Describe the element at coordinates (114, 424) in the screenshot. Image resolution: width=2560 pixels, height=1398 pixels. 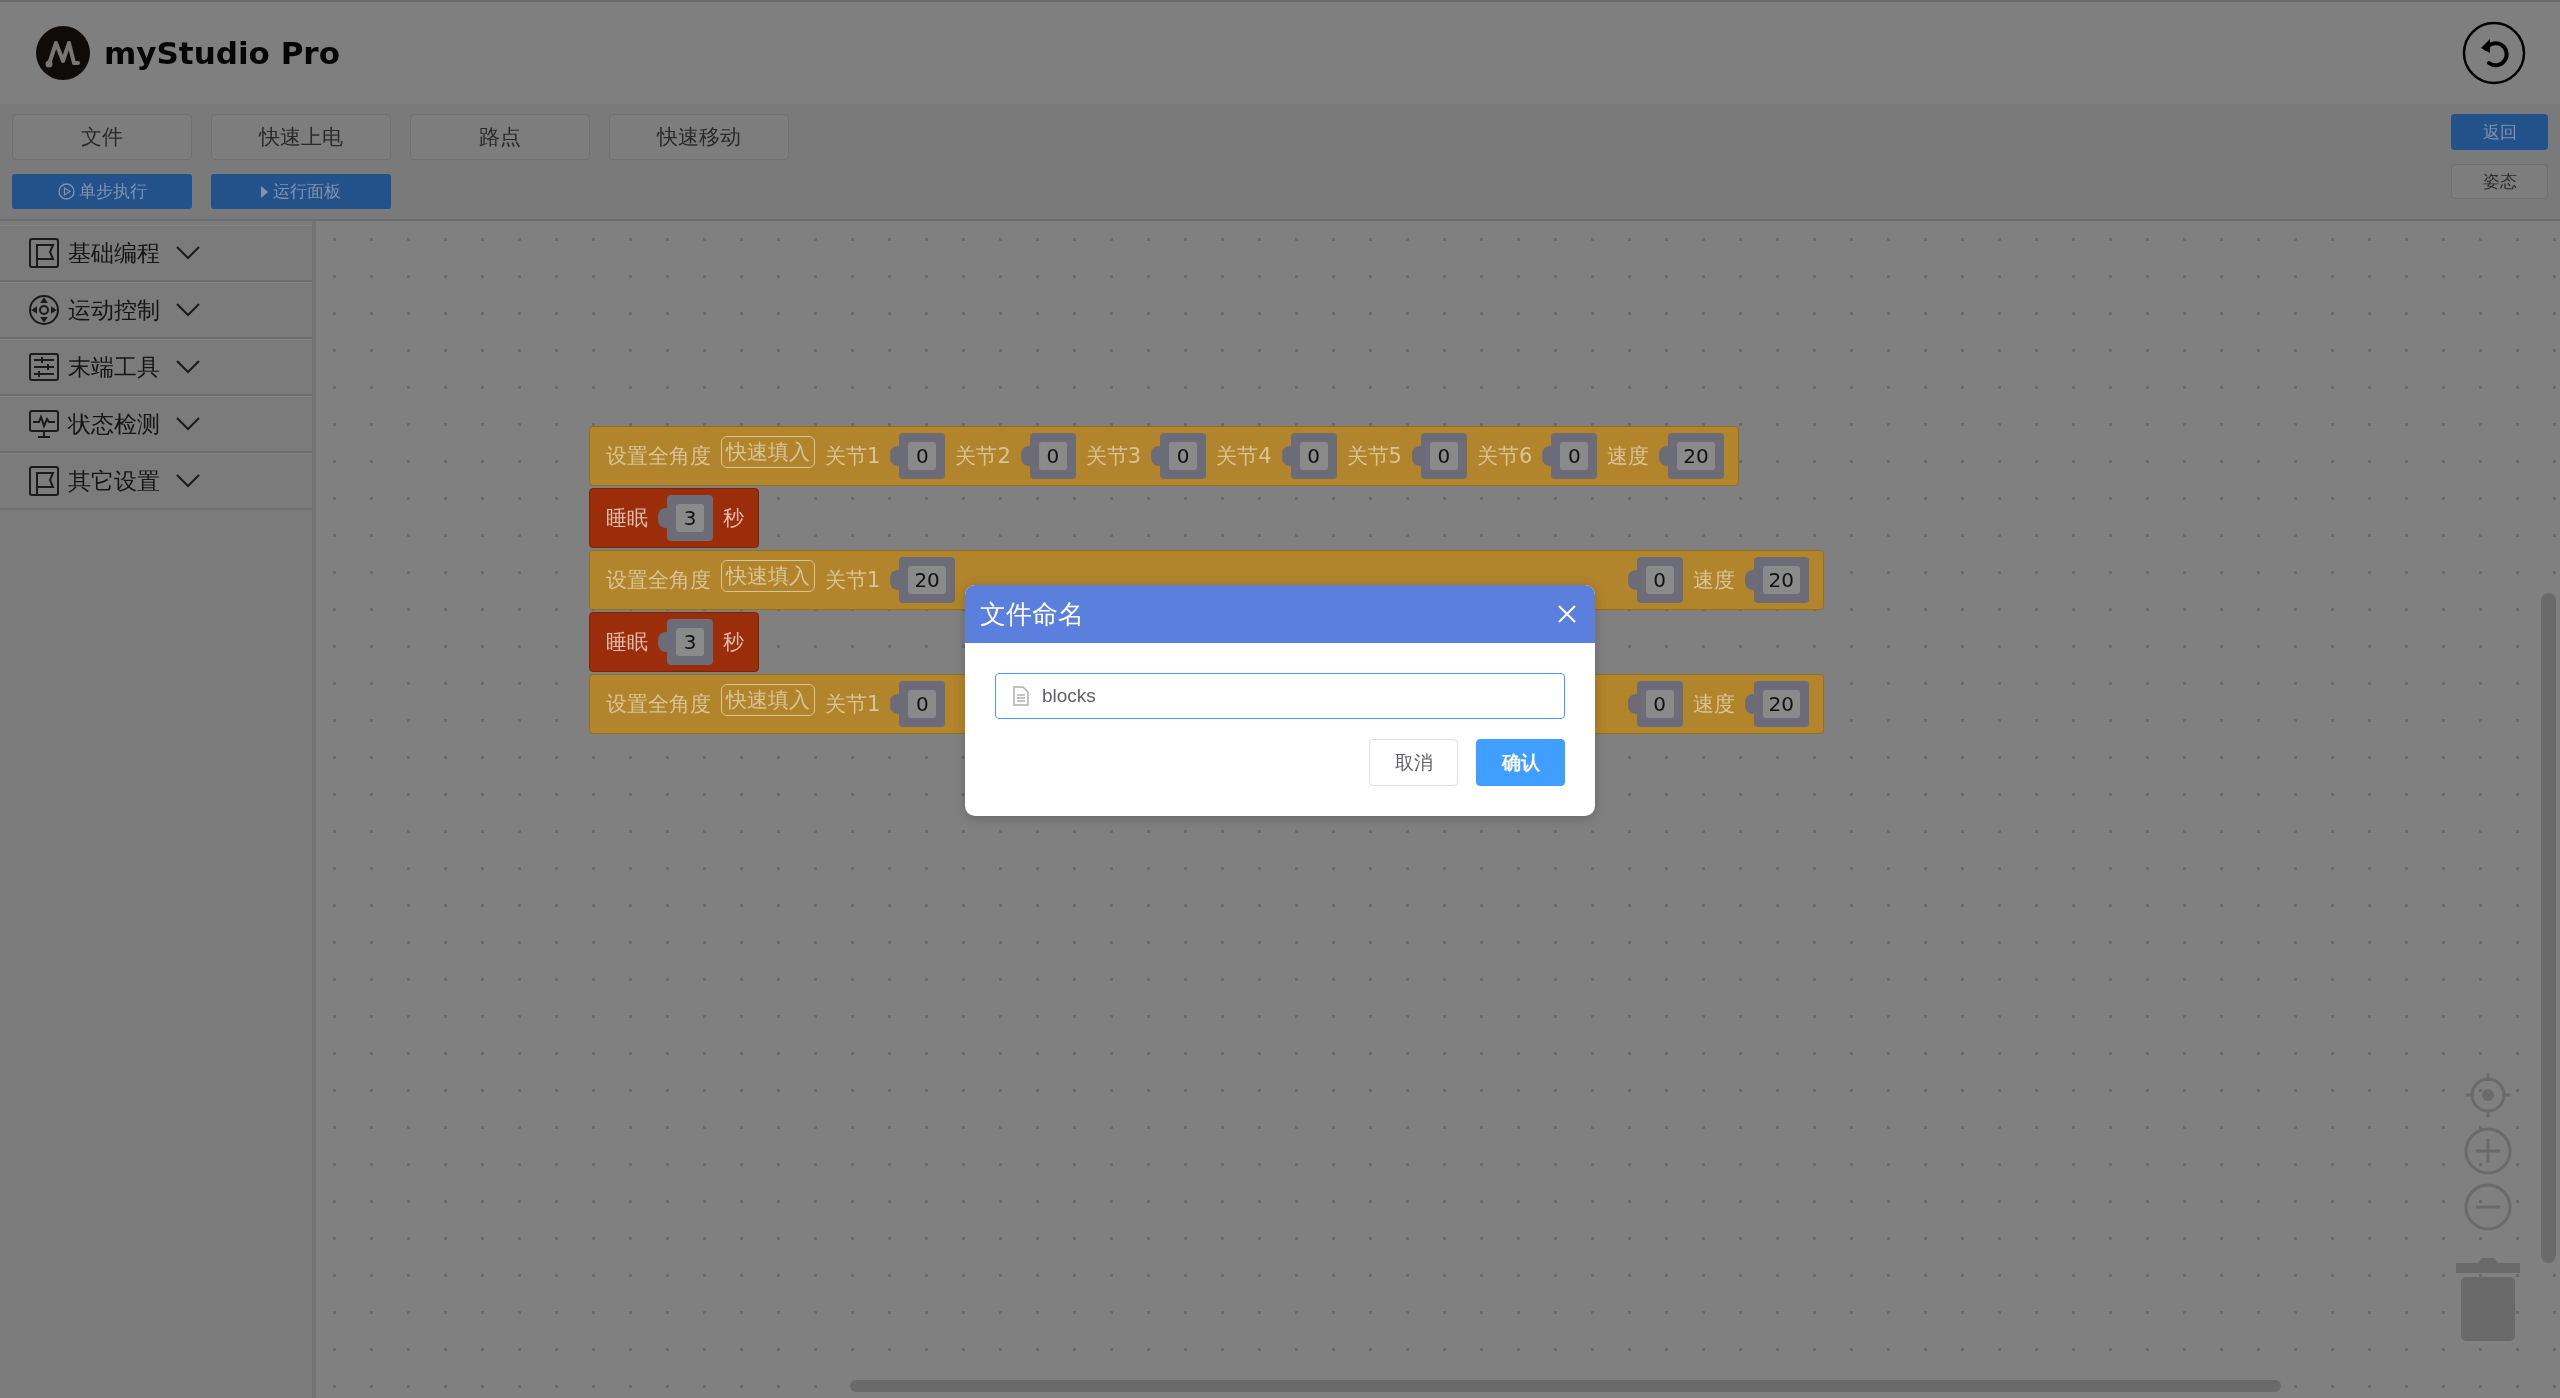
I see `category-label: 状态检测` at that location.